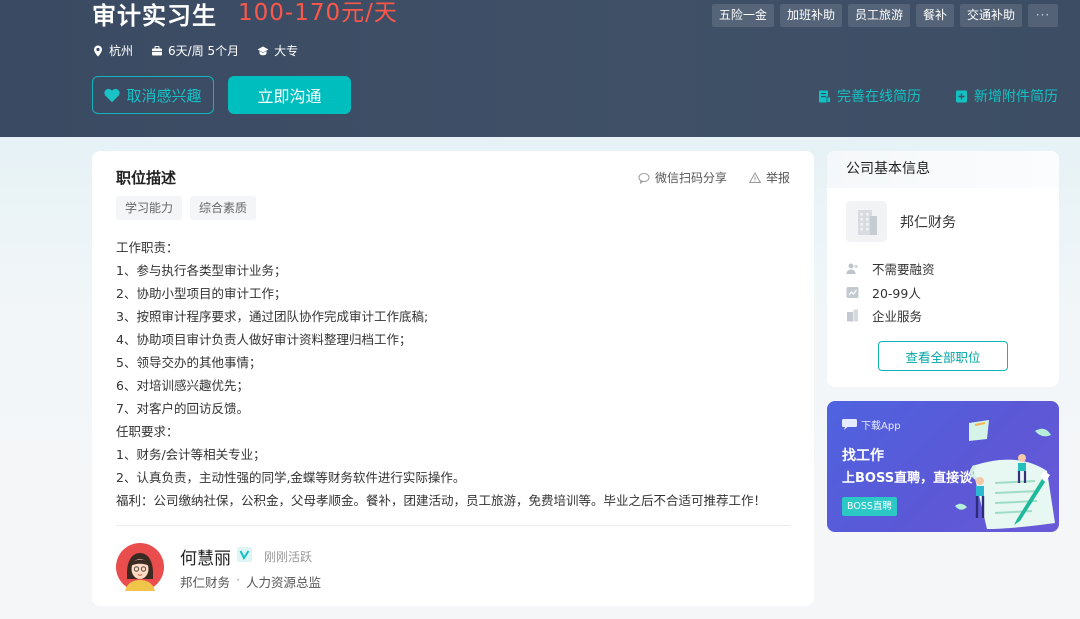  I want to click on chat-now-button: 立即沟通, so click(289, 95).